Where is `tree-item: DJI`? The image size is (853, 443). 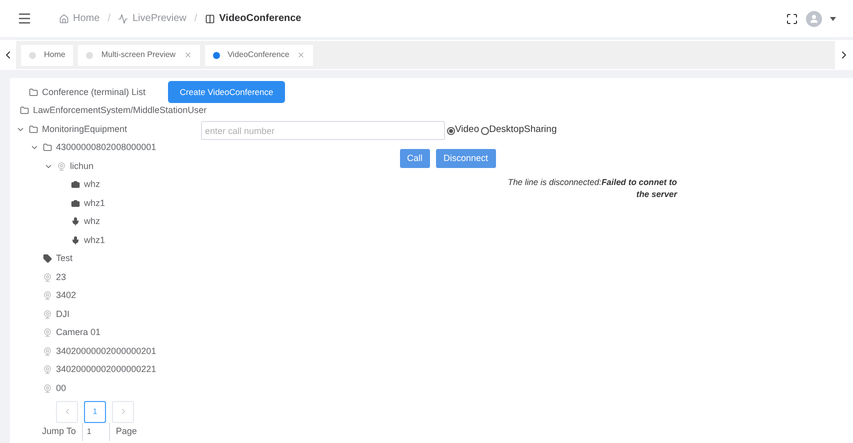 tree-item: DJI is located at coordinates (63, 314).